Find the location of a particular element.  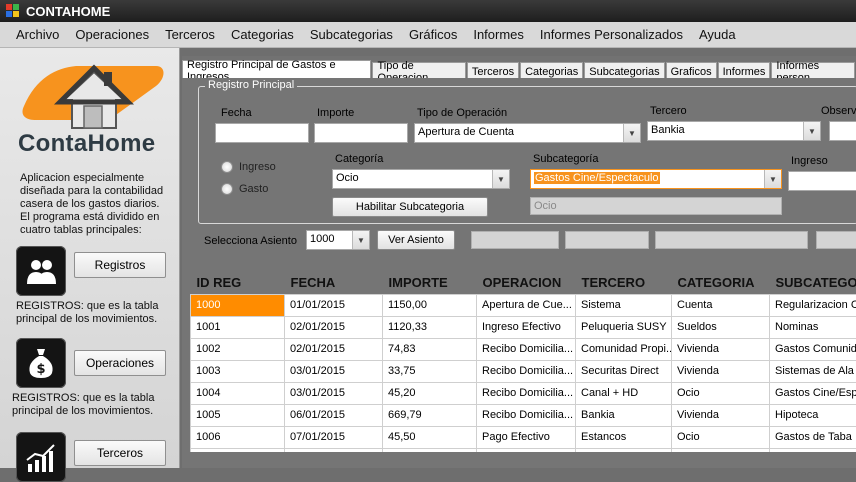

categoria-combo: Ocio ▼ is located at coordinates (421, 179).